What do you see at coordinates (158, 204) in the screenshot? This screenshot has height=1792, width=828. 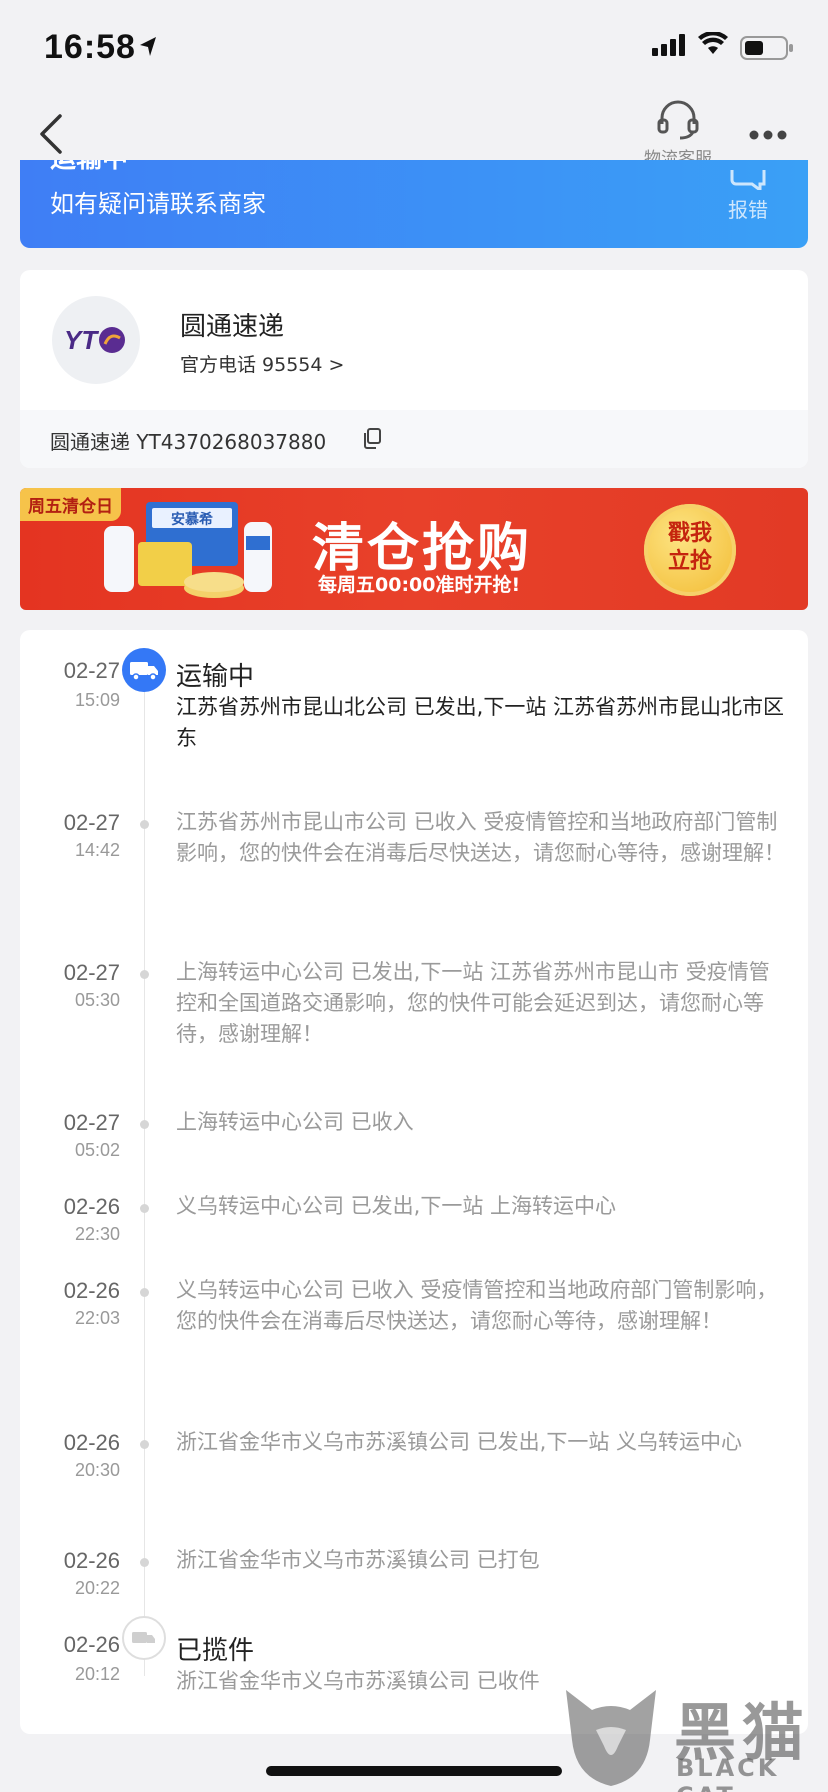 I see `contact-merchant-hint: 如有疑问请联系商家` at bounding box center [158, 204].